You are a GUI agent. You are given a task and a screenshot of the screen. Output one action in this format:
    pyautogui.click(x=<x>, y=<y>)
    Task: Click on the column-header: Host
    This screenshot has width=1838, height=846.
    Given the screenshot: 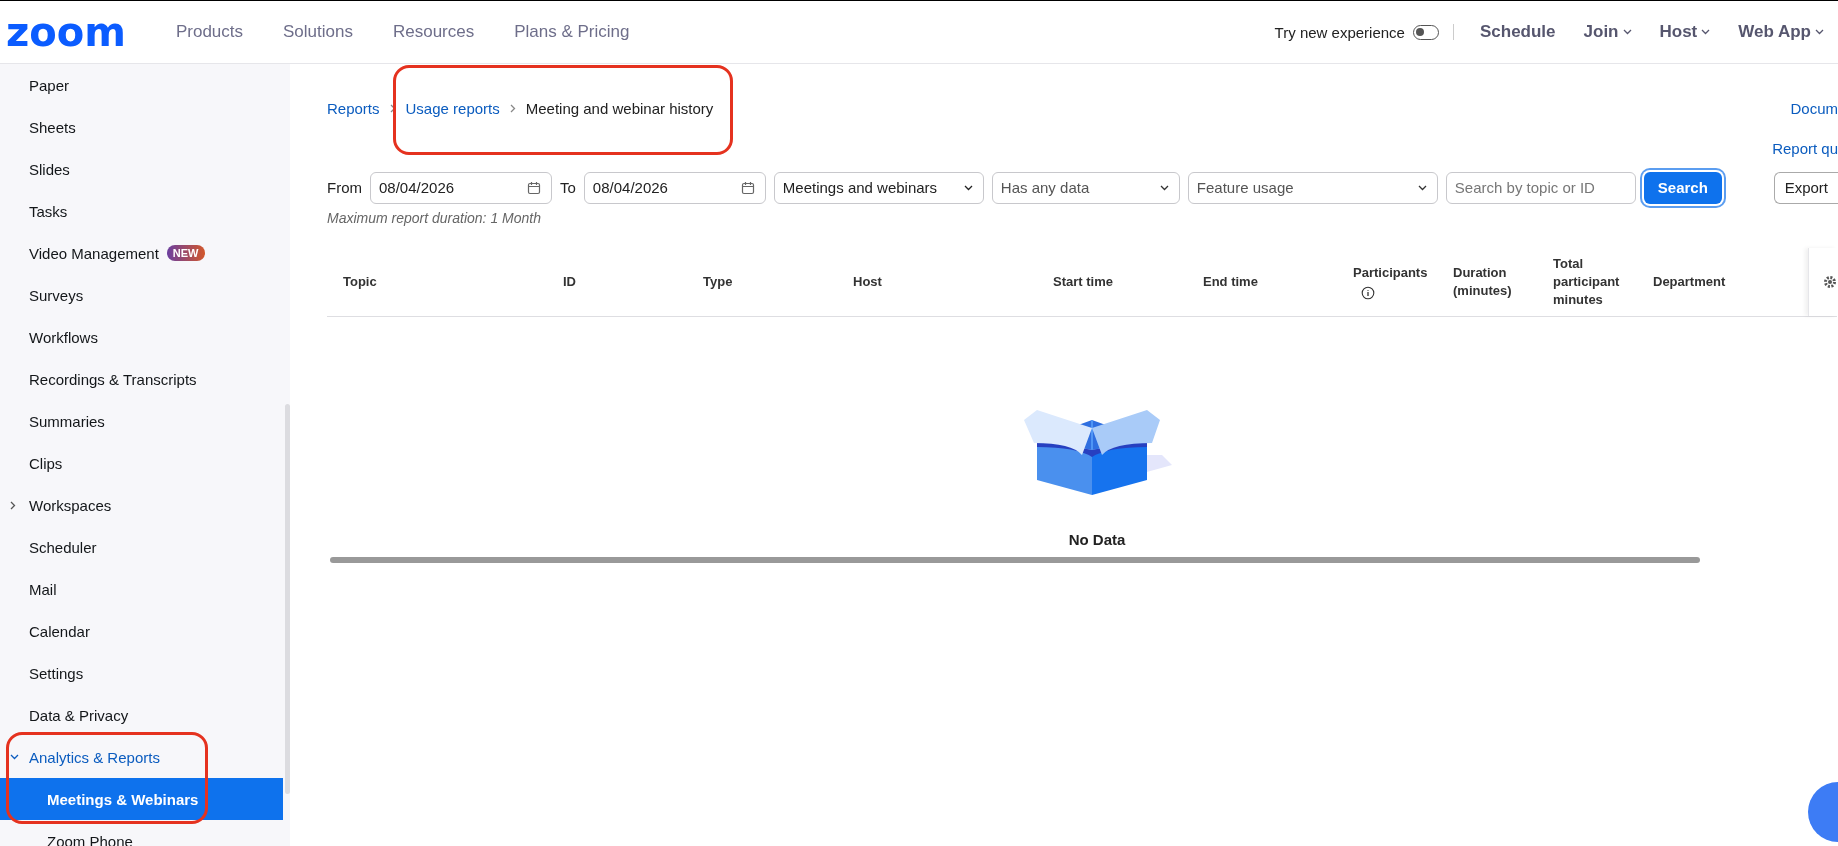 What is the action you would take?
    pyautogui.click(x=867, y=281)
    